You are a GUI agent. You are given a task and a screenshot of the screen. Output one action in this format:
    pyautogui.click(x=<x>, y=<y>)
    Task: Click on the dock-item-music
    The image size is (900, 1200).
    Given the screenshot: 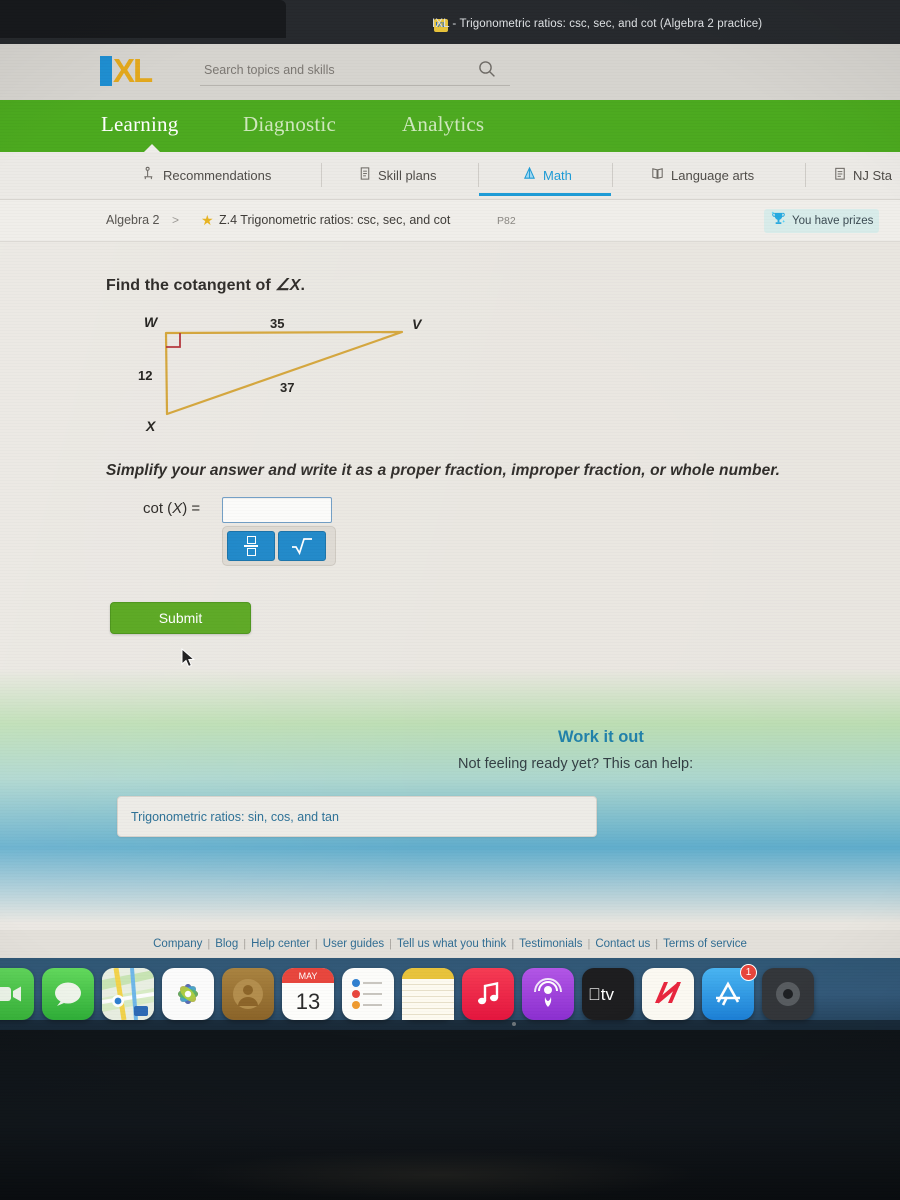 What is the action you would take?
    pyautogui.click(x=488, y=994)
    